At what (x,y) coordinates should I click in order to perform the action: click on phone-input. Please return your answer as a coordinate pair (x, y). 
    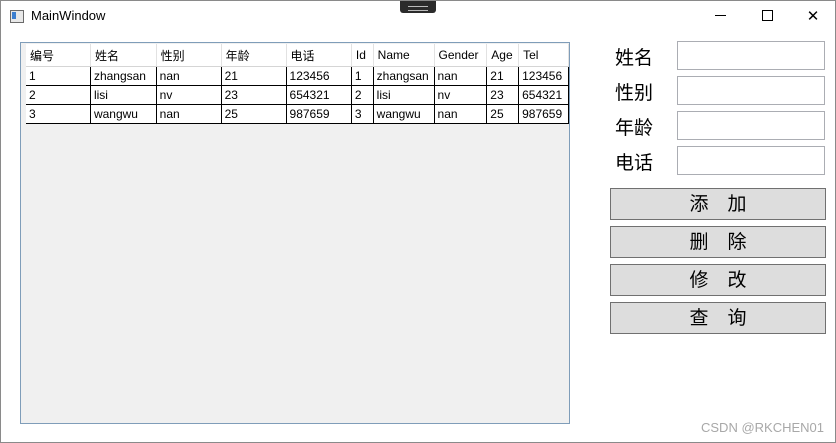
    Looking at the image, I should click on (751, 160).